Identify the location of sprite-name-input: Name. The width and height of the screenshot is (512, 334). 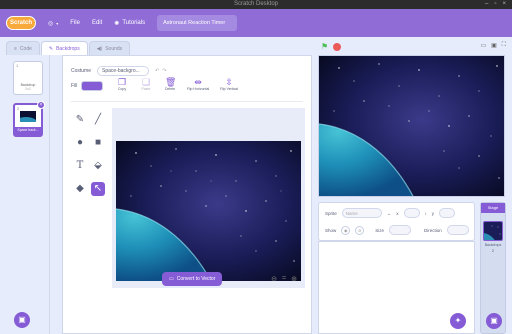
(361, 213).